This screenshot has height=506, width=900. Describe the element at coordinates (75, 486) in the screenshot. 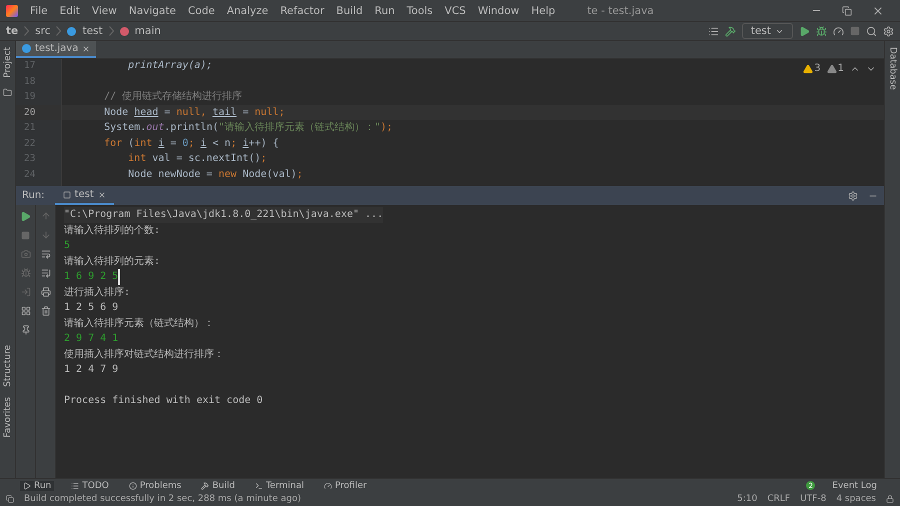

I see `todo-tab-icon` at that location.